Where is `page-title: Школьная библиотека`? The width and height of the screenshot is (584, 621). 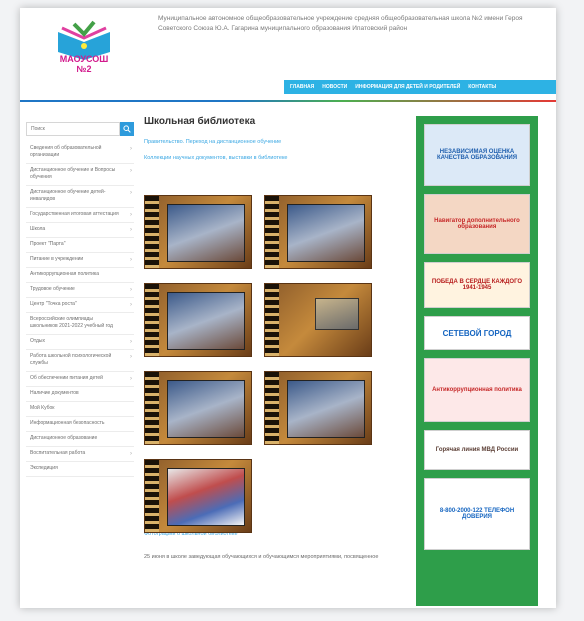 page-title: Школьная библиотека is located at coordinates (200, 121).